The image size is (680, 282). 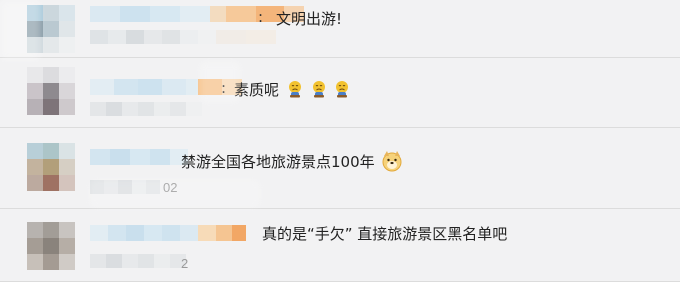 What do you see at coordinates (309, 19) in the screenshot?
I see `comment-text: 文明出游!` at bounding box center [309, 19].